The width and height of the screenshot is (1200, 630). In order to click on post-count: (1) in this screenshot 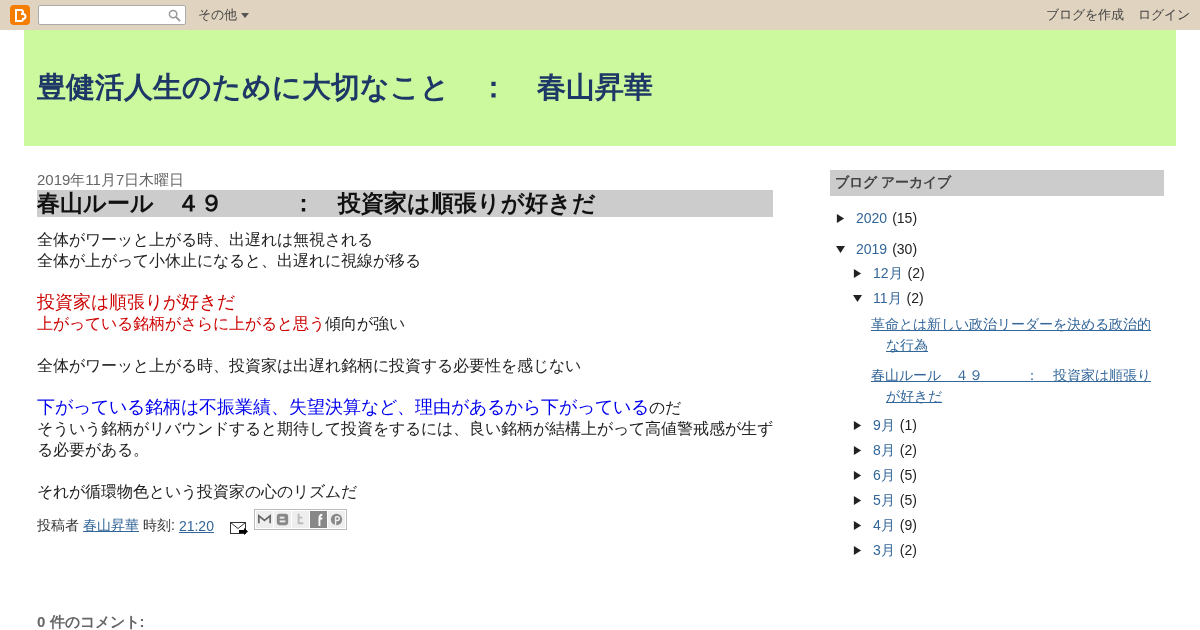, I will do `click(908, 425)`.